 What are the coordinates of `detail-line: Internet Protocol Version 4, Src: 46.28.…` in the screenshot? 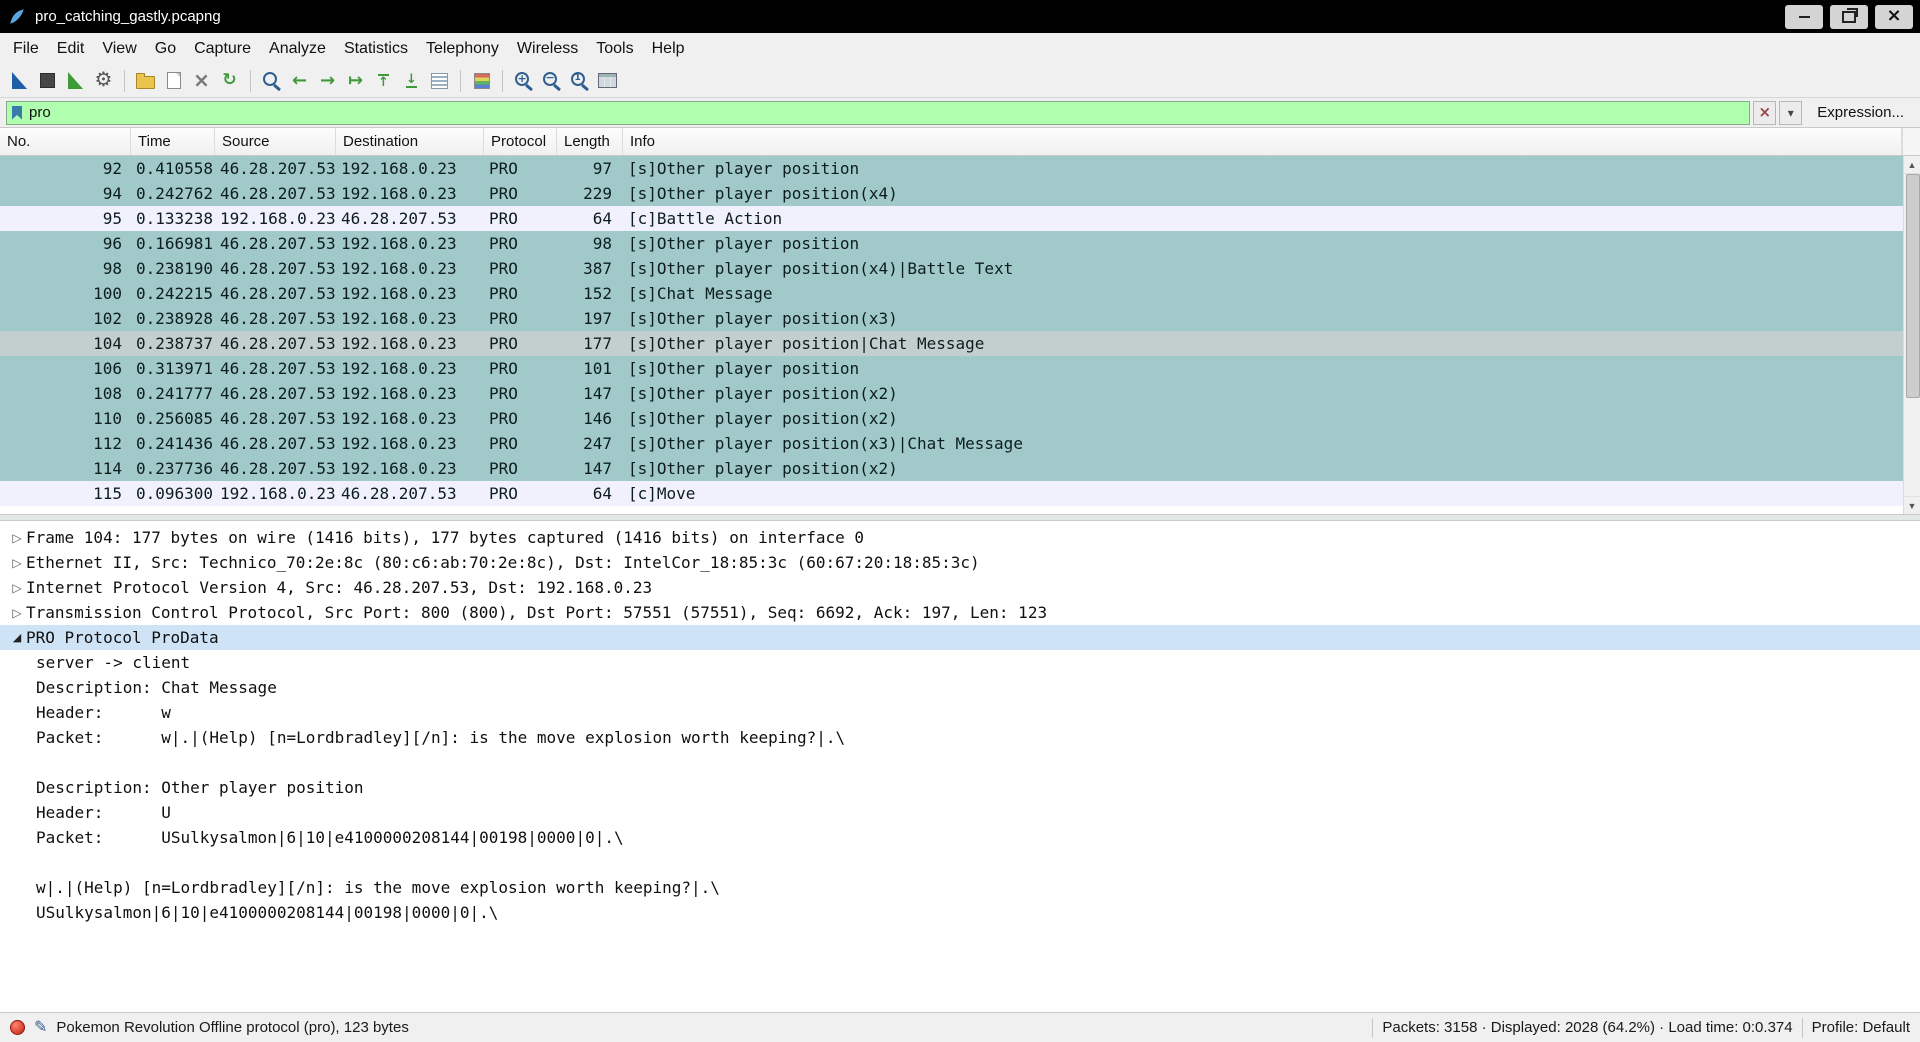 It's located at (960, 587).